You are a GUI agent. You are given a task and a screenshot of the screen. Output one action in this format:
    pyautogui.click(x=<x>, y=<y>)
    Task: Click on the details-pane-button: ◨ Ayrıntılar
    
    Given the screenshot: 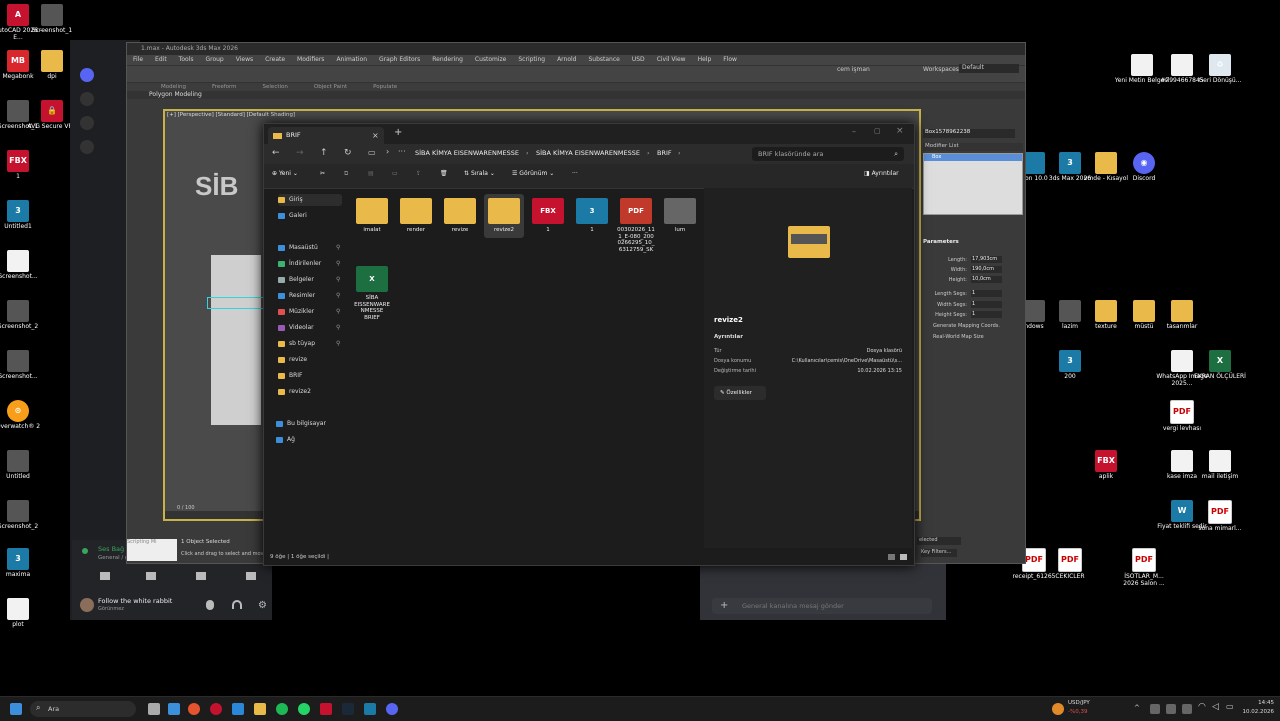 What is the action you would take?
    pyautogui.click(x=881, y=173)
    